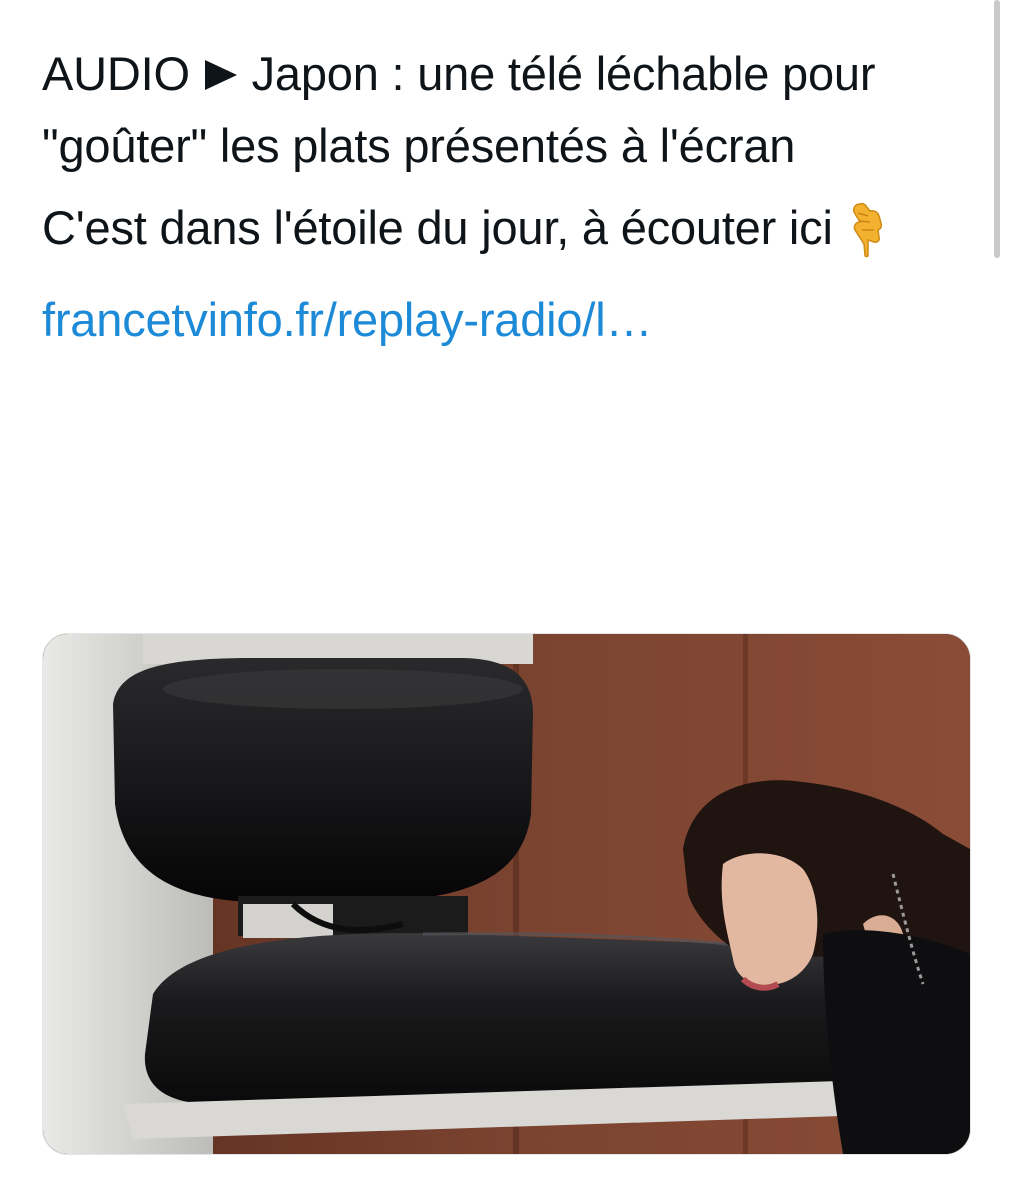 The width and height of the screenshot is (1010, 1200). I want to click on audio-label: AUDIO, so click(116, 73).